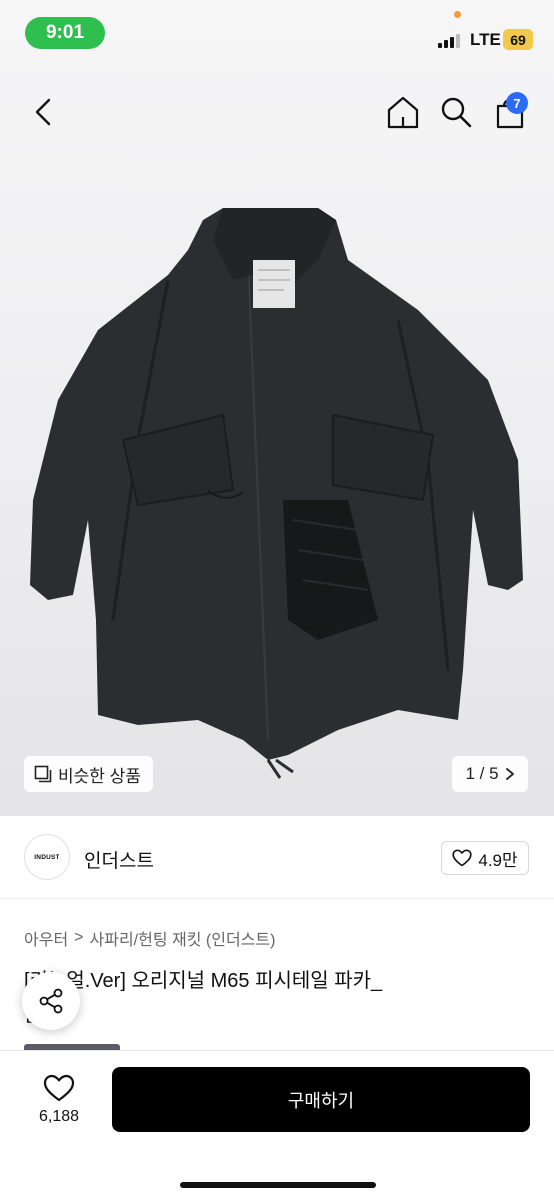  What do you see at coordinates (46, 938) in the screenshot?
I see `breadcrumb-category: 아우터` at bounding box center [46, 938].